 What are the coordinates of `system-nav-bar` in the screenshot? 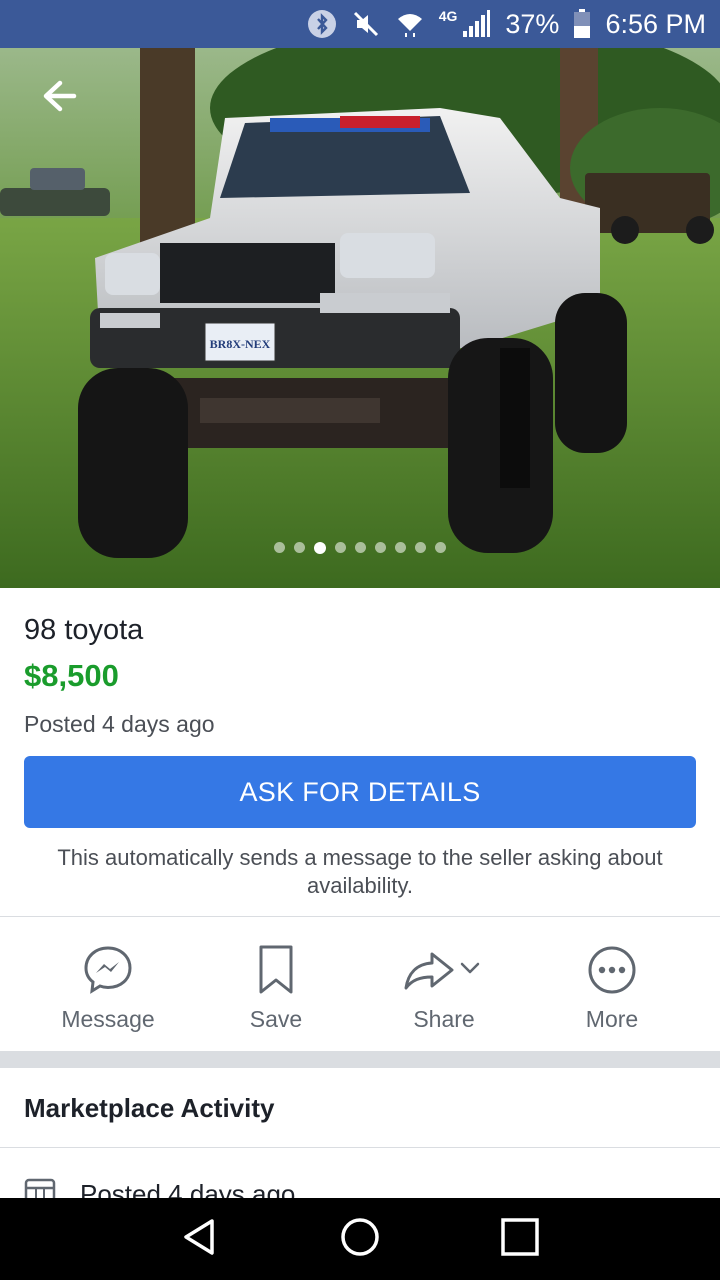 It's located at (360, 1239).